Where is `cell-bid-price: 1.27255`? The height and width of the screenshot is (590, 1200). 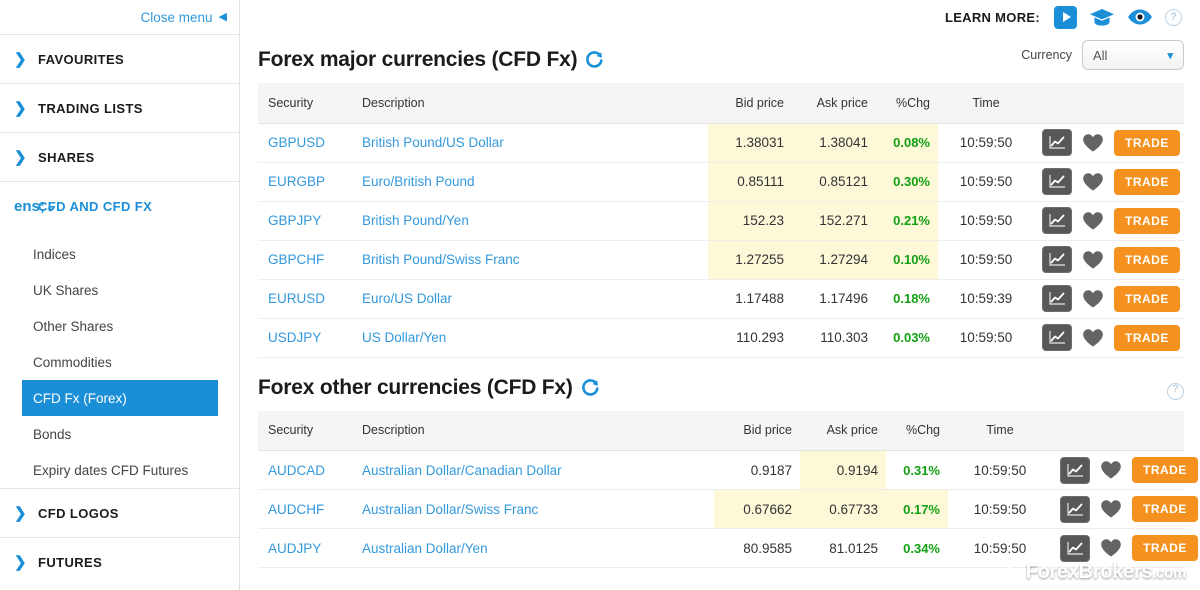 cell-bid-price: 1.27255 is located at coordinates (750, 260).